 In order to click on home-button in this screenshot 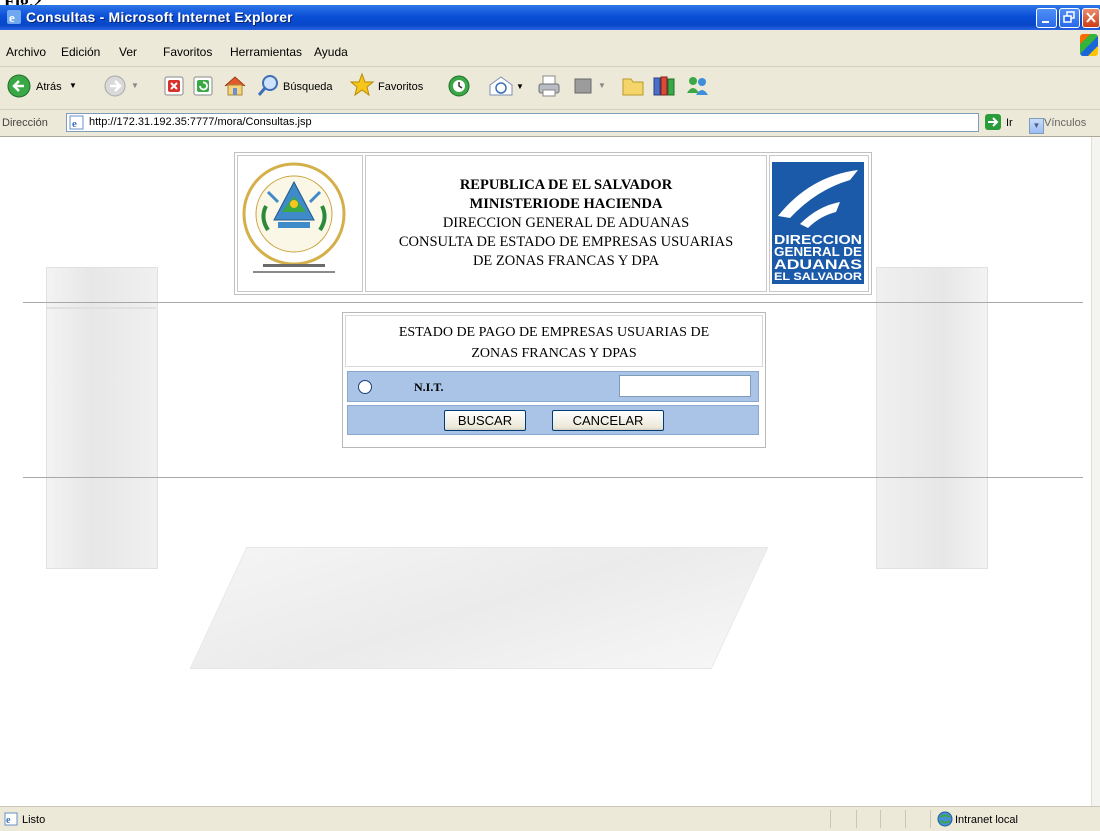, I will do `click(235, 86)`.